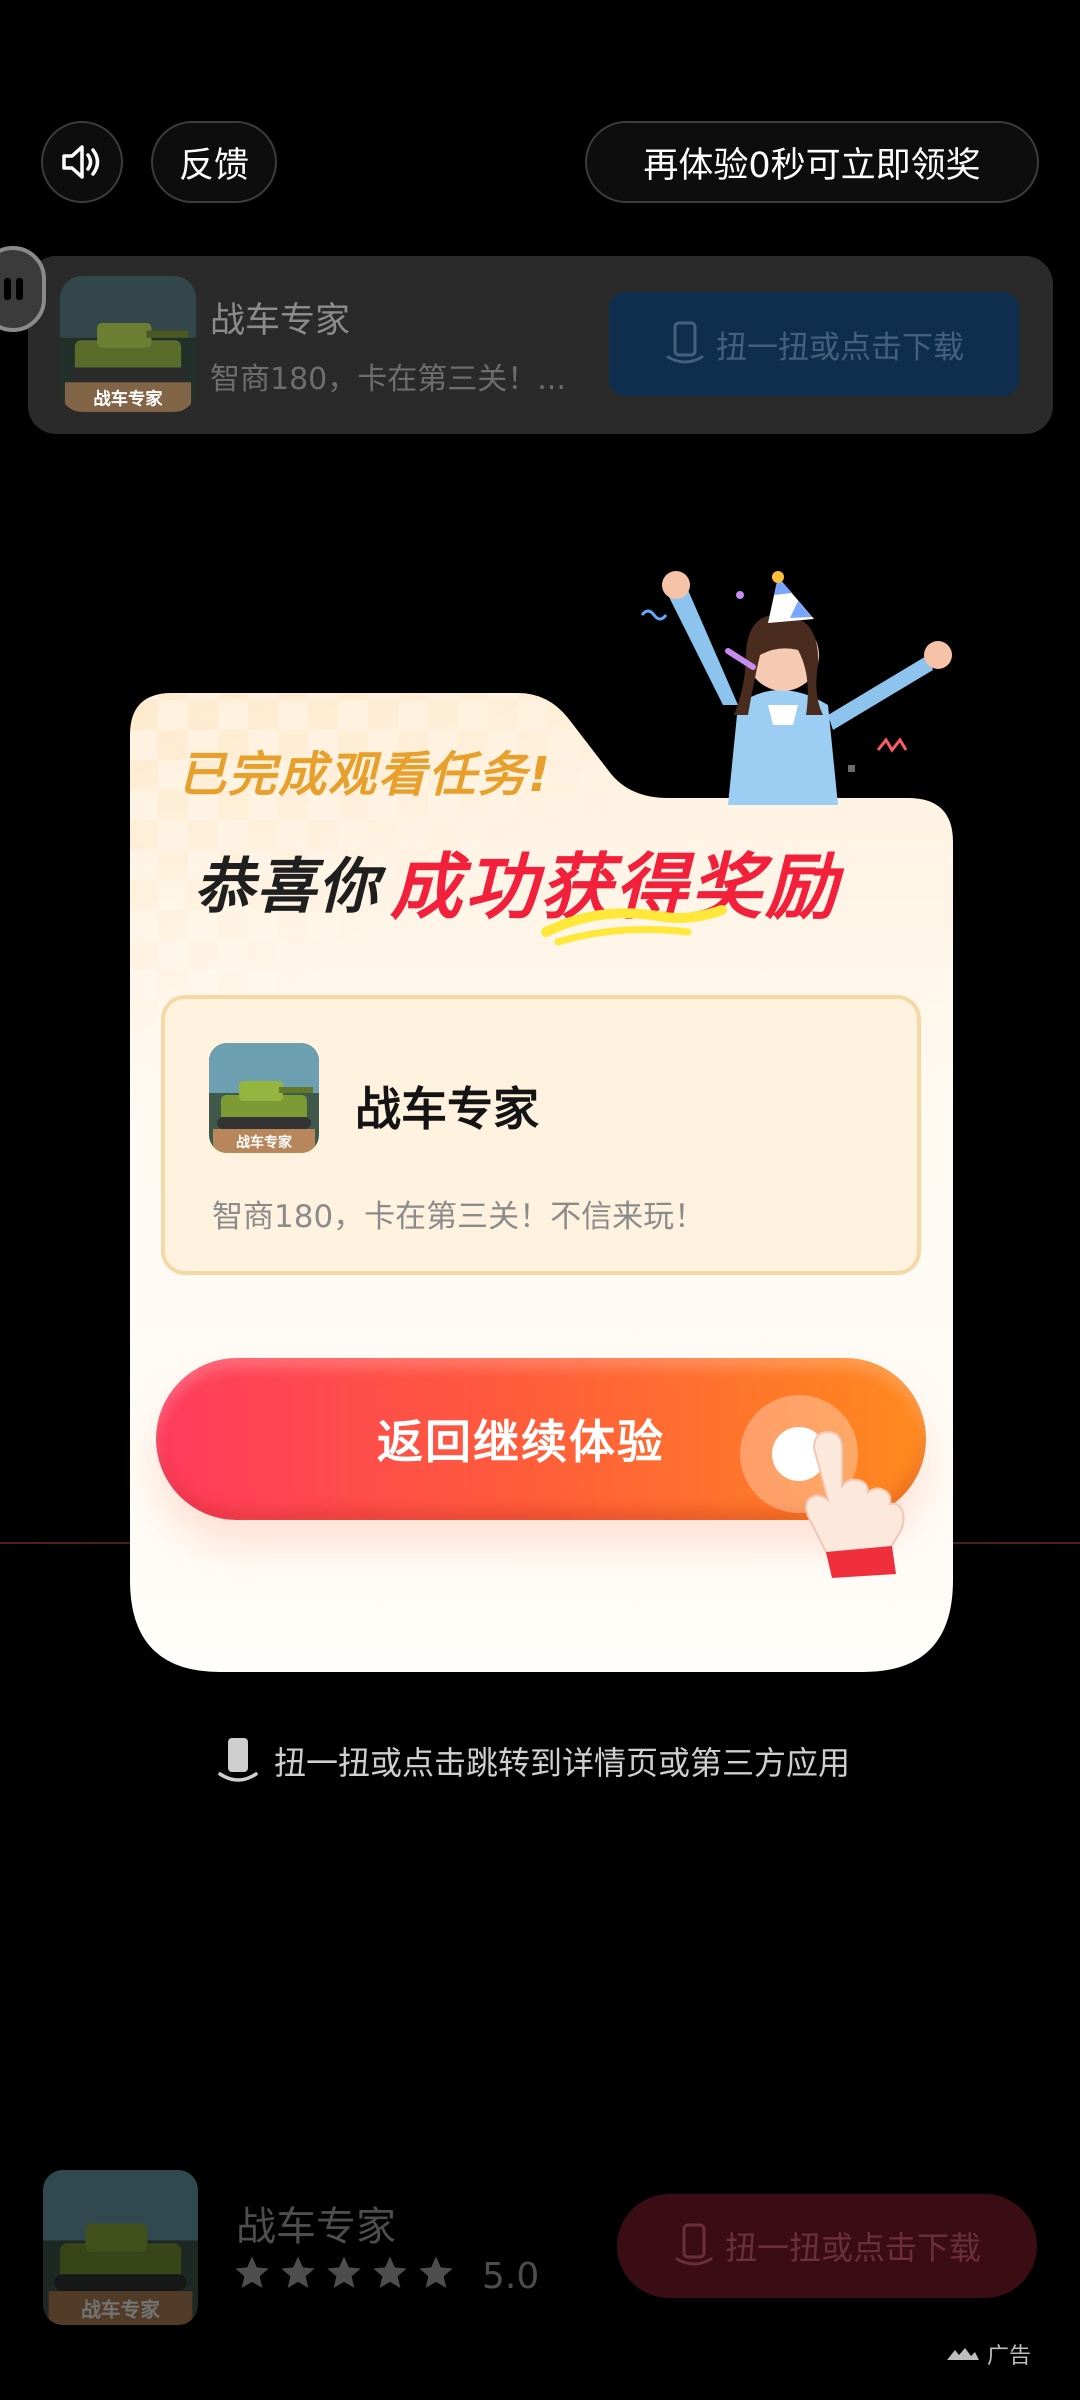 The image size is (1080, 2400). What do you see at coordinates (521, 1442) in the screenshot?
I see `return-continue-label: 返回继续体验` at bounding box center [521, 1442].